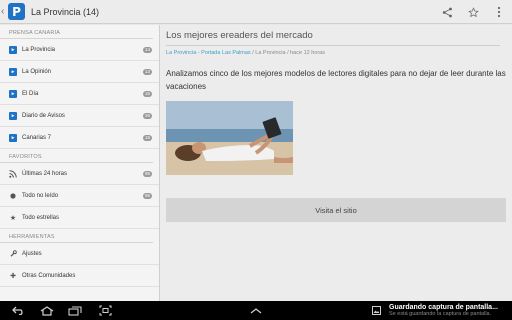  What do you see at coordinates (79, 138) in the screenshot?
I see `sidebar-item-canarias-7: ▸ Canarias 7 15` at bounding box center [79, 138].